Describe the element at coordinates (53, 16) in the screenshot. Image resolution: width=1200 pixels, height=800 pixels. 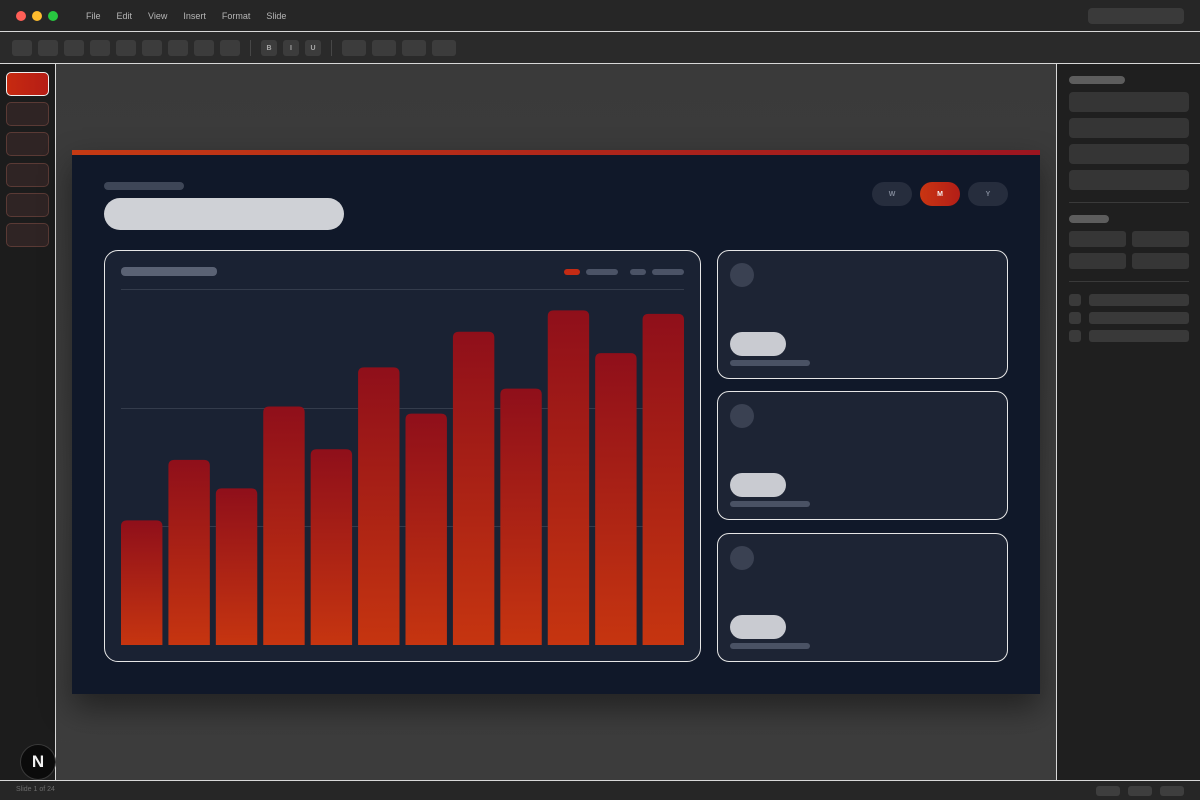
I see `zoom-window-button` at that location.